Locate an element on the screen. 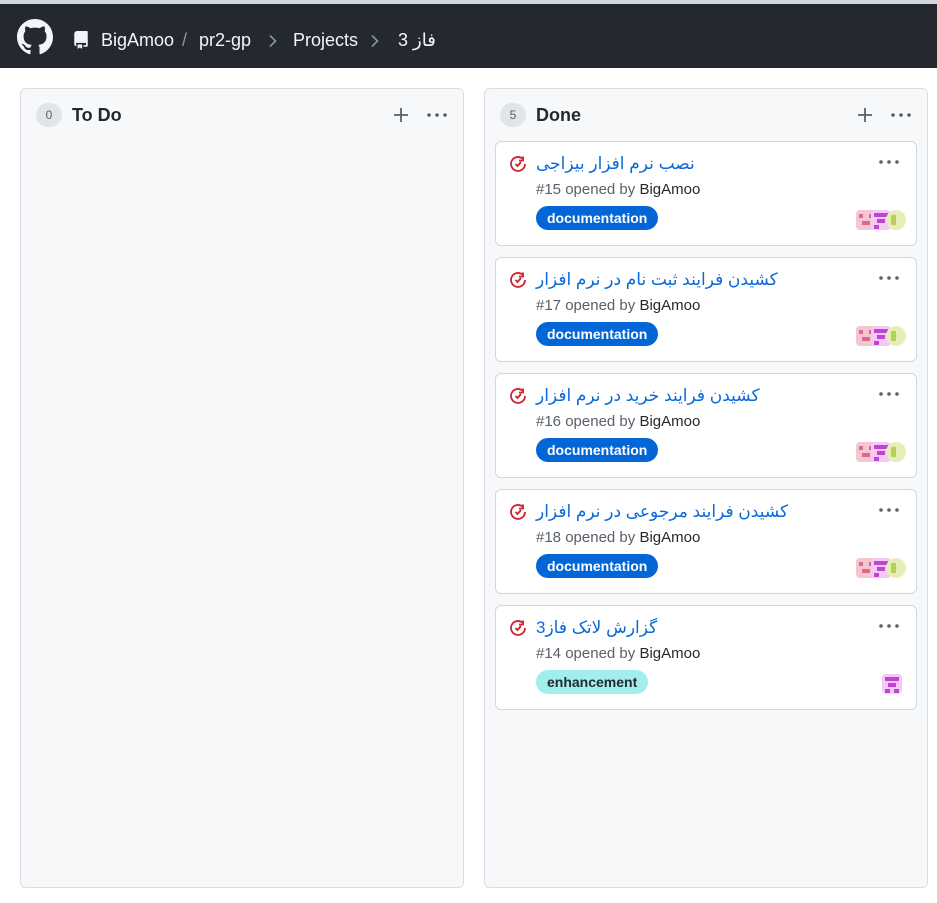 The image size is (937, 903). issue-title-link: گزارش لاتک فاز3 is located at coordinates (596, 628).